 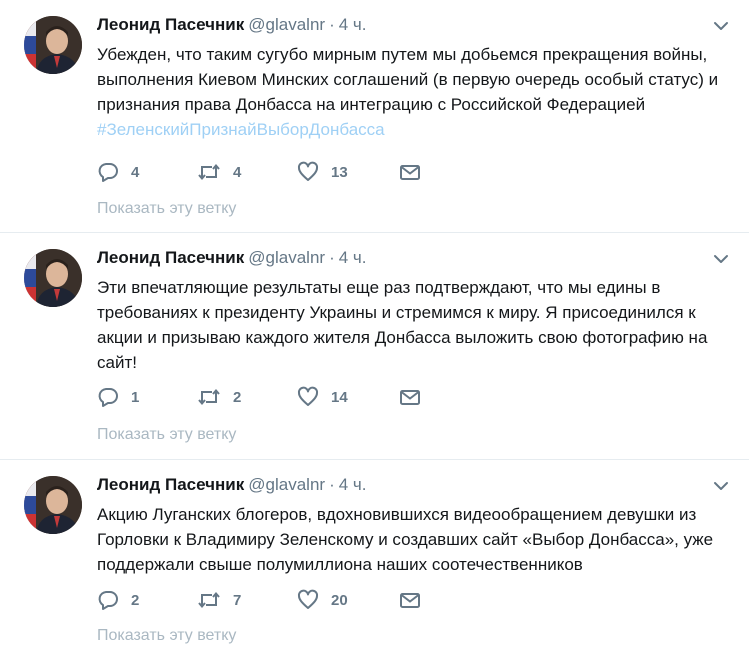 What do you see at coordinates (267, 397) in the screenshot?
I see `tweet-actions: 1 2 14` at bounding box center [267, 397].